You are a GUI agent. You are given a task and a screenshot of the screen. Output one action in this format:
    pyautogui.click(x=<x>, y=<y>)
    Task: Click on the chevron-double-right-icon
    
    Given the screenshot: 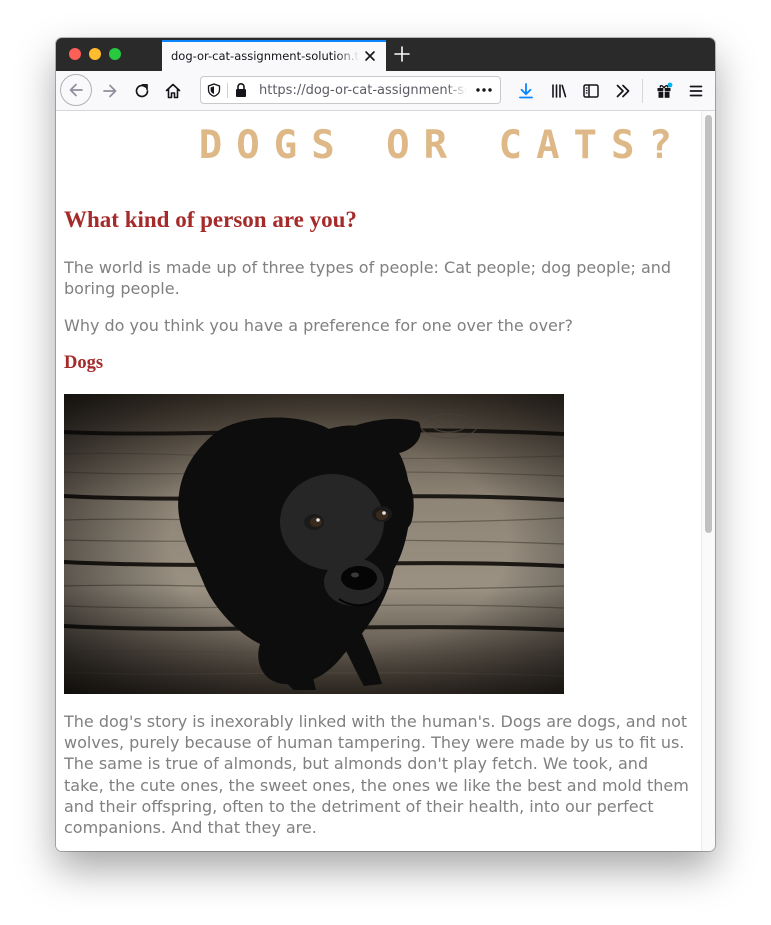 What is the action you would take?
    pyautogui.click(x=623, y=91)
    